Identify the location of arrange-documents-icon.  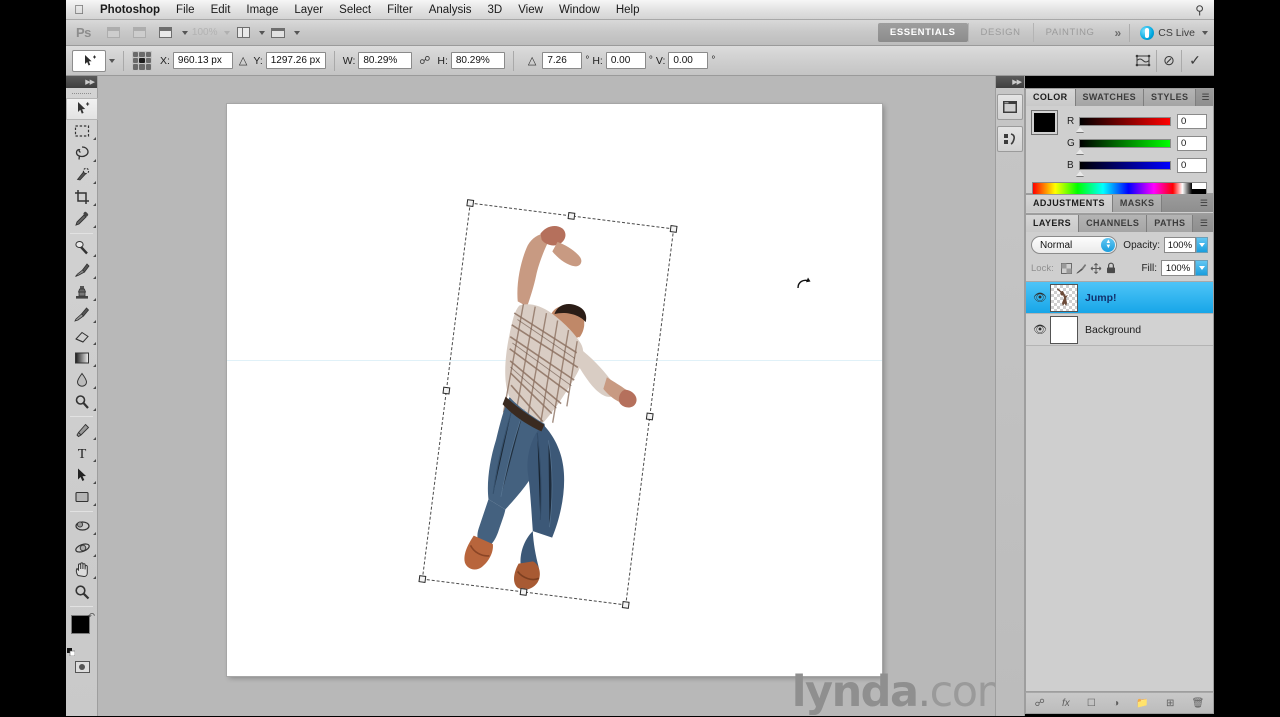
(243, 33).